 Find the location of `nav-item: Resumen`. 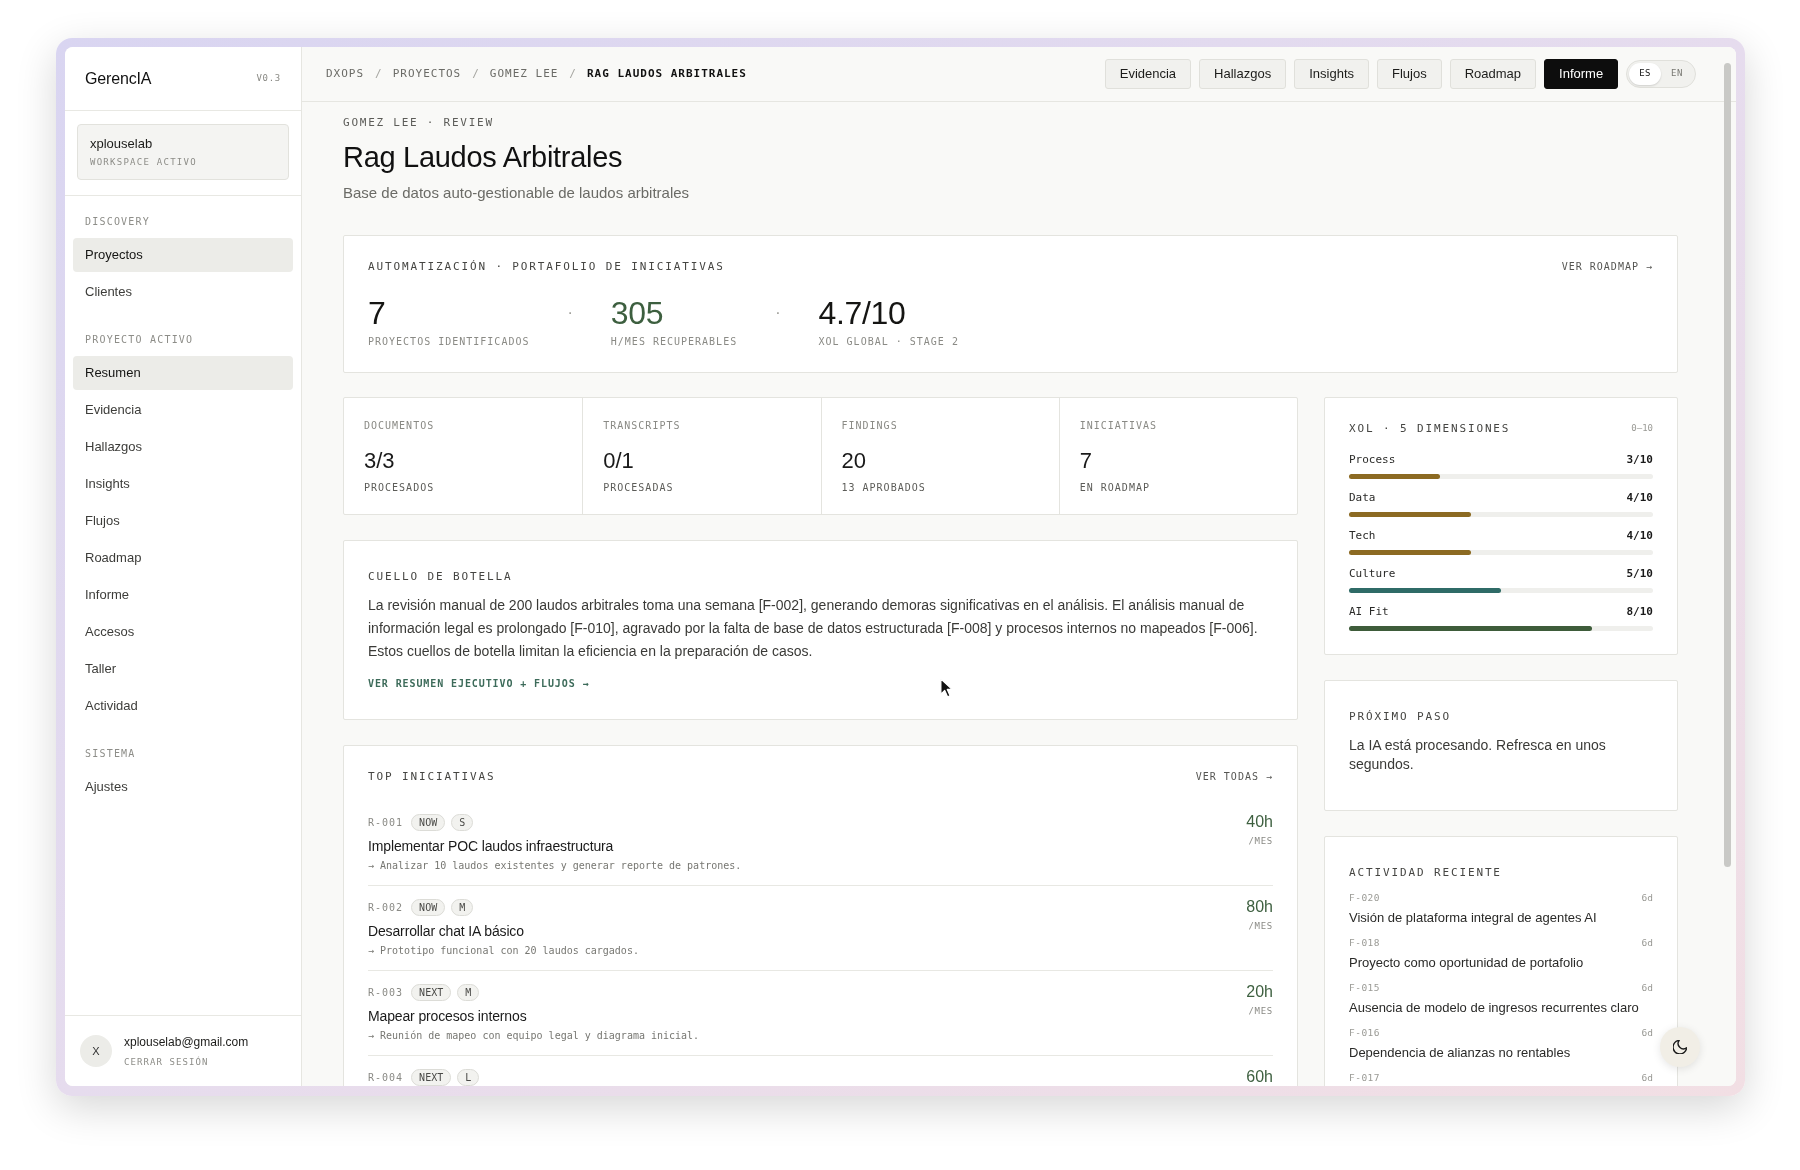

nav-item: Resumen is located at coordinates (183, 373).